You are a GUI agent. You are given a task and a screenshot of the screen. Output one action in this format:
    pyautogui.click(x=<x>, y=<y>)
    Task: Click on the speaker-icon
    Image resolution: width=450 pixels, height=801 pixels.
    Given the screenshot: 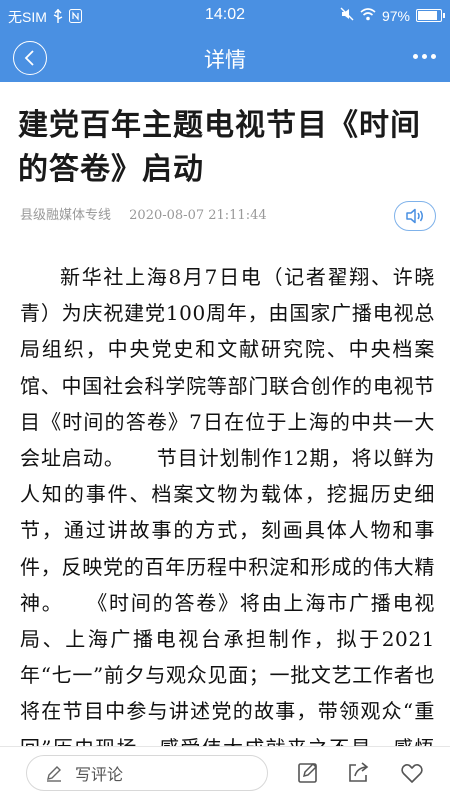 What is the action you would take?
    pyautogui.click(x=414, y=216)
    